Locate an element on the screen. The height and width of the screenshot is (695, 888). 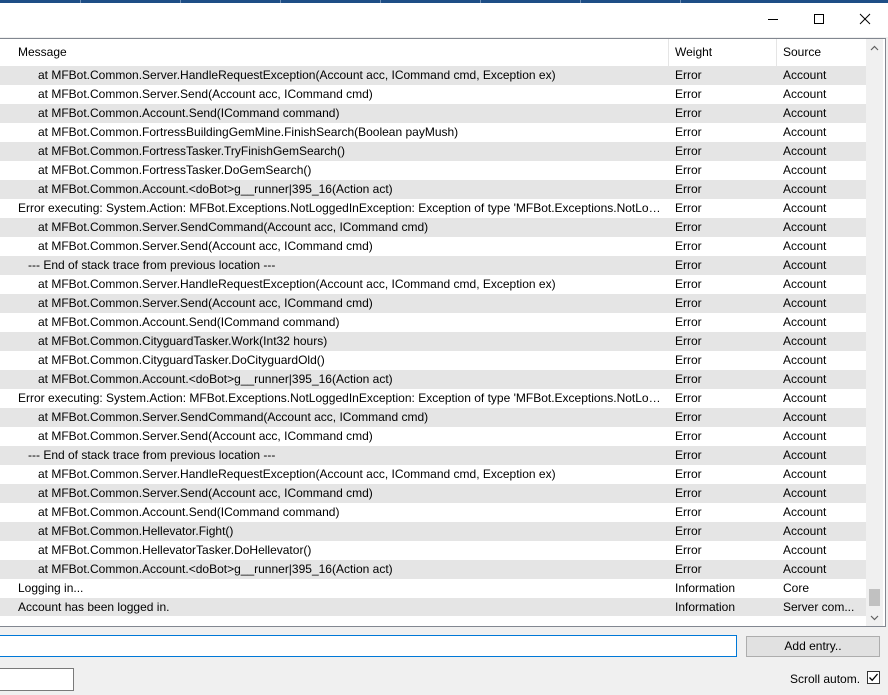
vertical-scrollbar is located at coordinates (874, 332).